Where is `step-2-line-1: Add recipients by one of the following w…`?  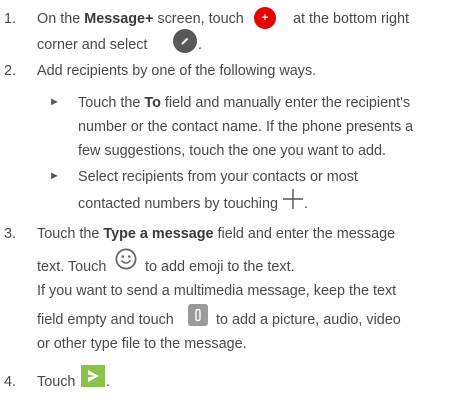 step-2-line-1: Add recipients by one of the following w… is located at coordinates (177, 71).